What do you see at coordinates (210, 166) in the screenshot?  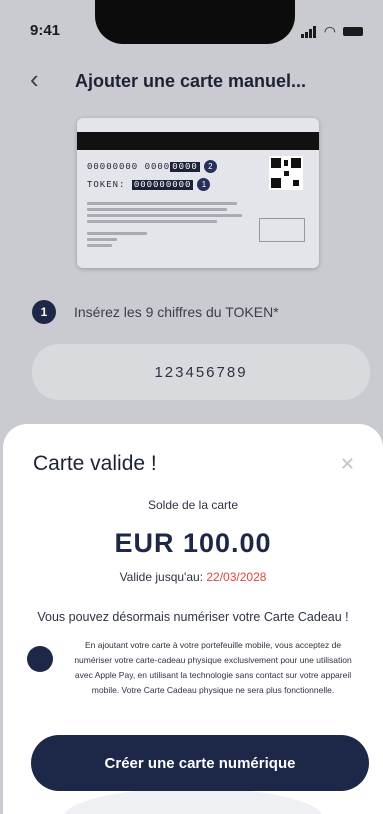 I see `card-number-badge: 2` at bounding box center [210, 166].